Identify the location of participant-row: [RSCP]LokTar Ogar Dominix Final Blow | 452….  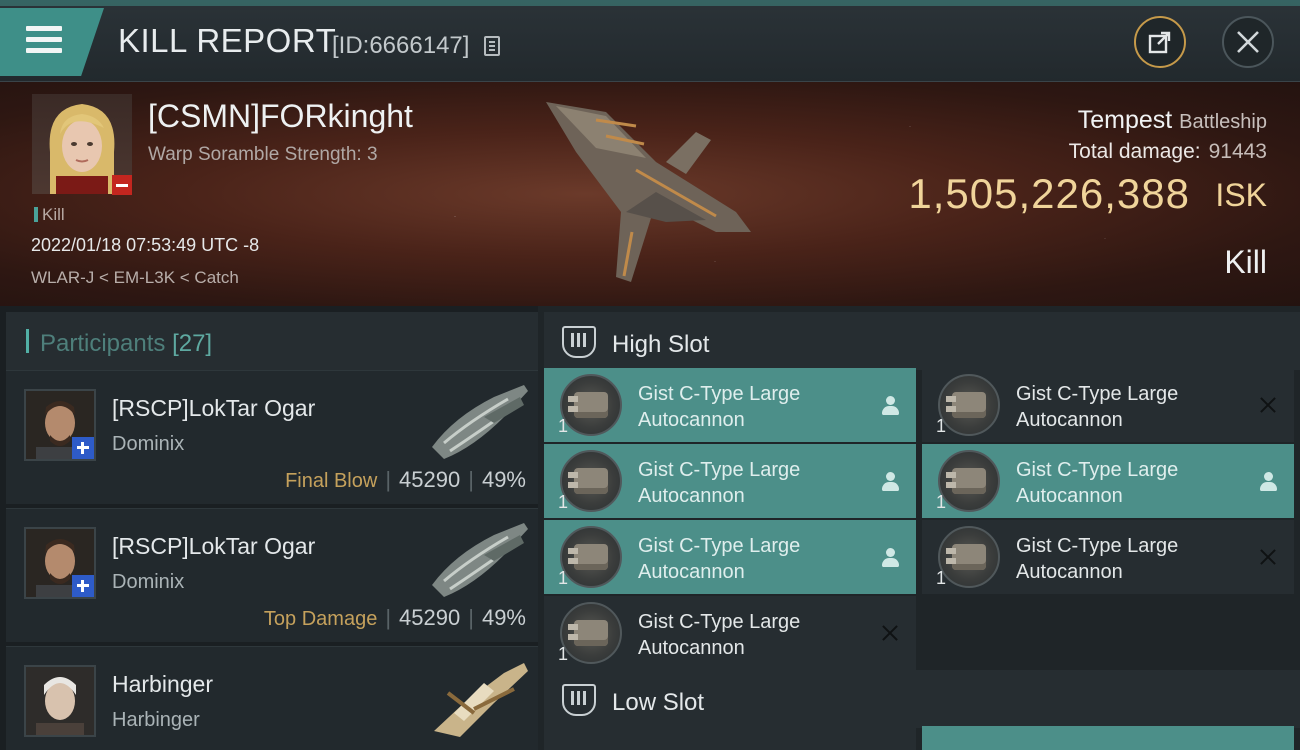
(272, 437).